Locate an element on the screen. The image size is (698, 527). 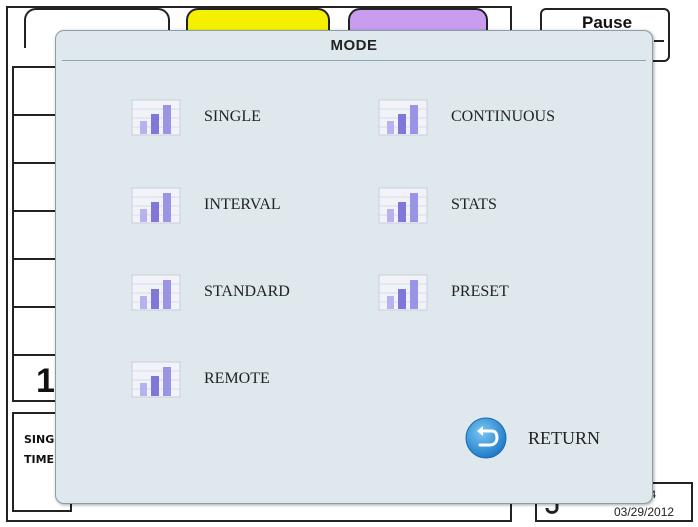
return-button: RETURN is located at coordinates (532, 438).